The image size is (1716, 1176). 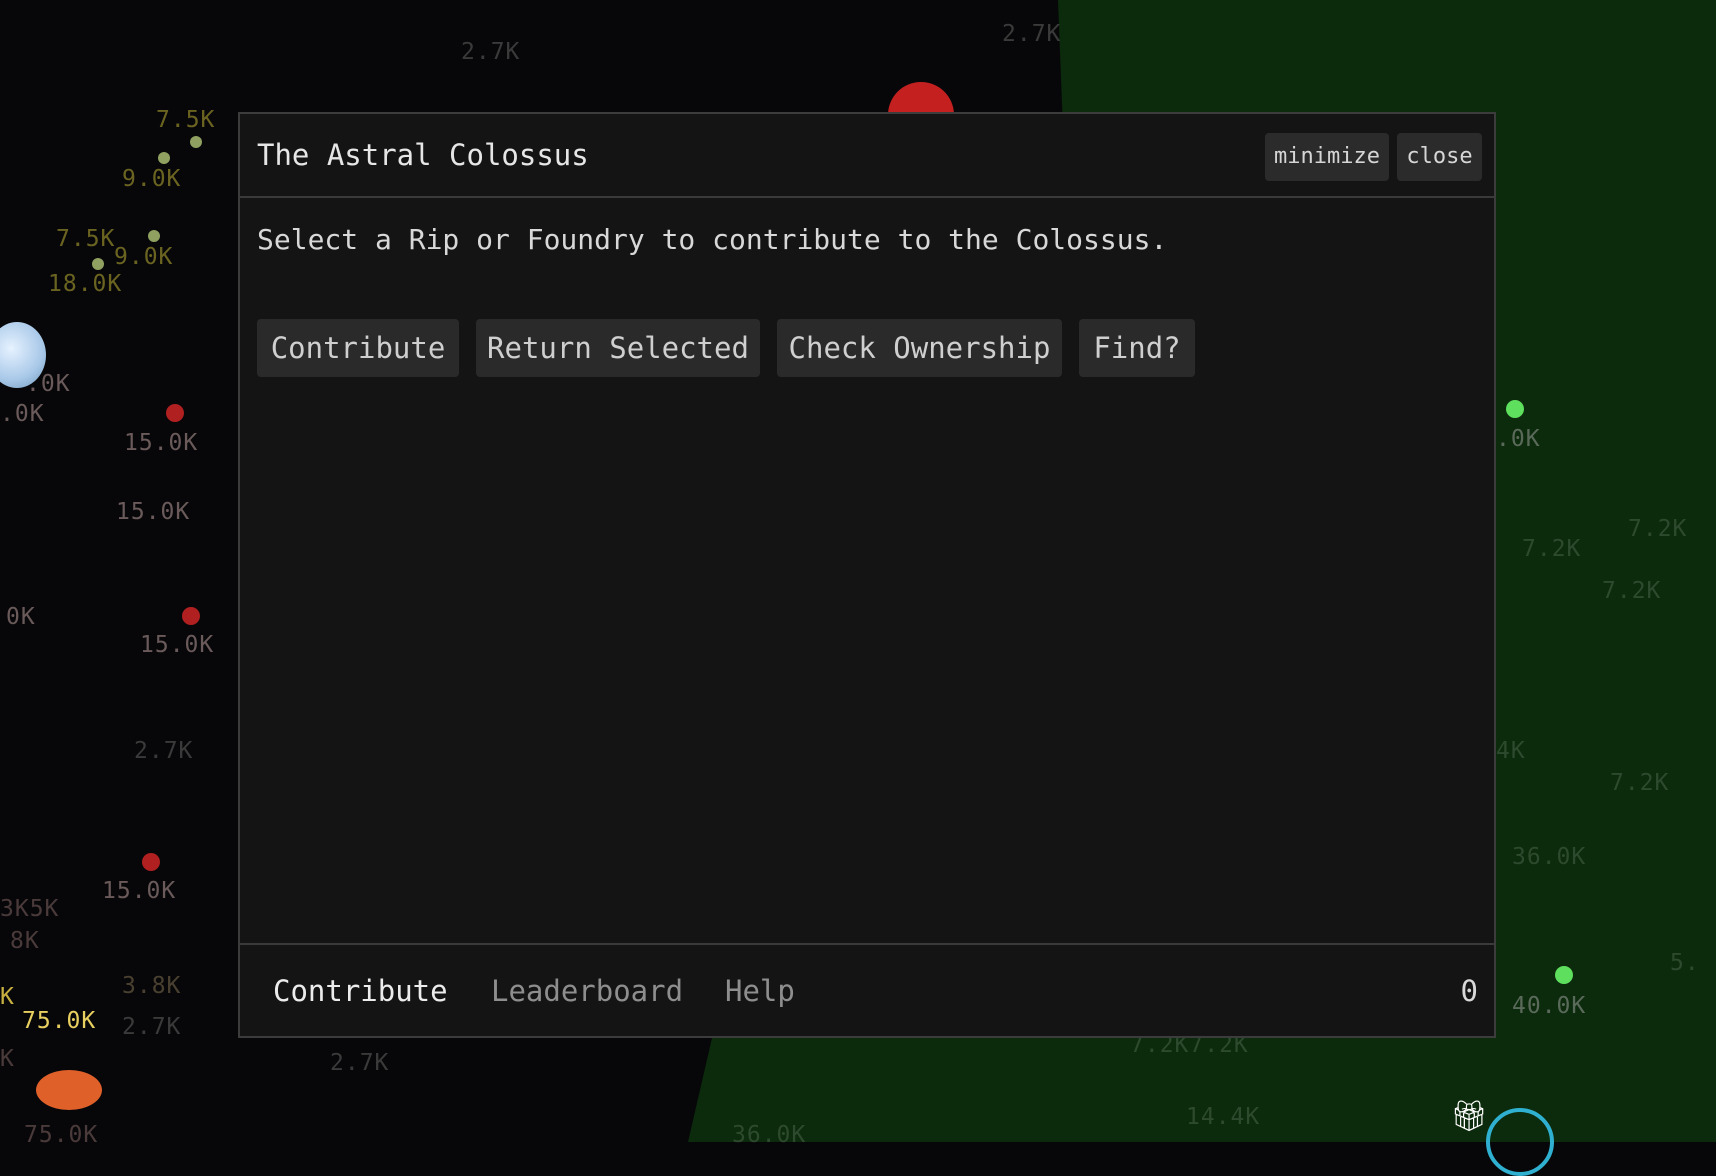 I want to click on planet-orange, so click(x=69, y=1090).